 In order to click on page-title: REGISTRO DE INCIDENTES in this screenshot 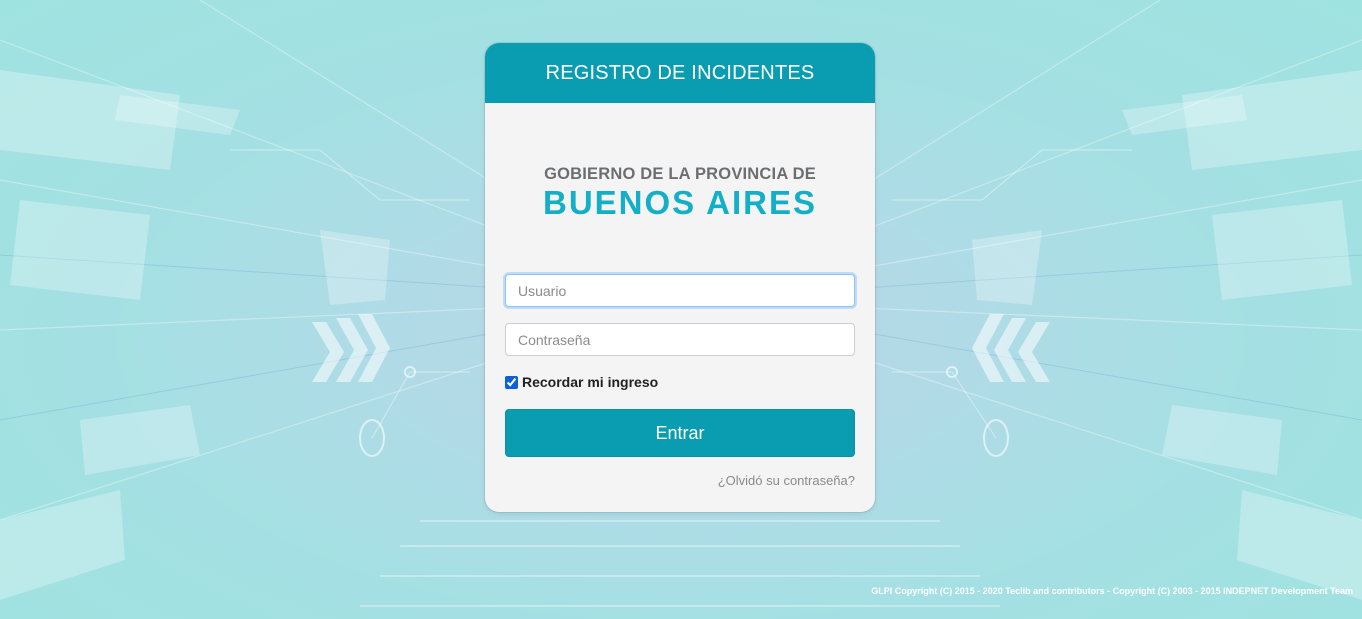, I will do `click(680, 73)`.